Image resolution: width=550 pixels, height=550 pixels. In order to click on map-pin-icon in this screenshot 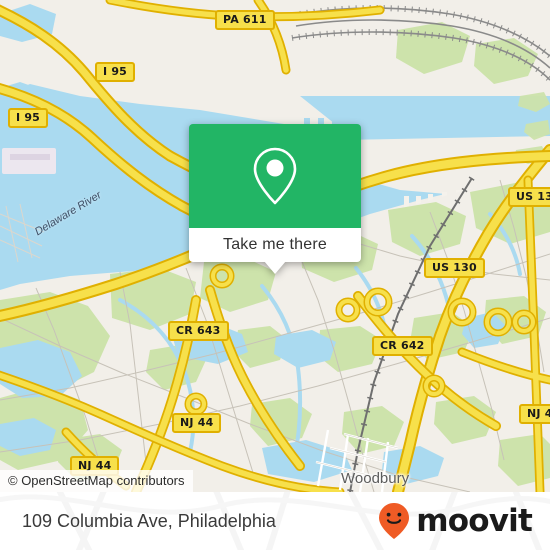, I will do `click(275, 176)`.